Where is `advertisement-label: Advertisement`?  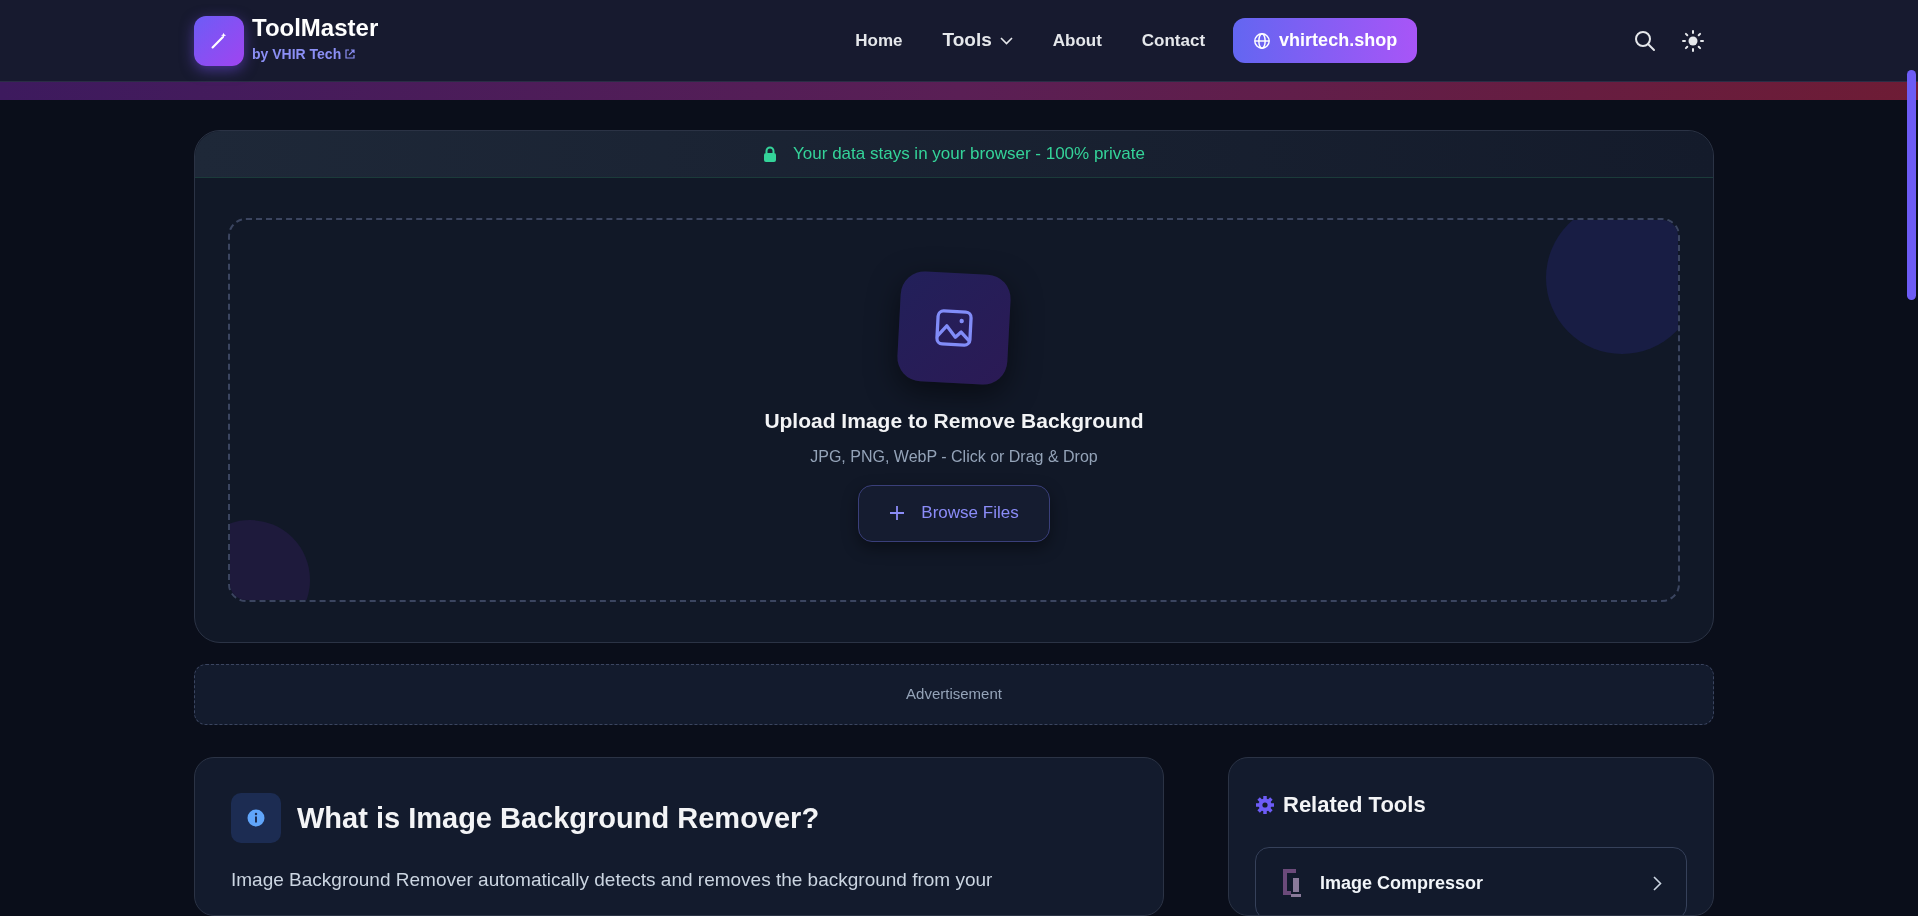
advertisement-label: Advertisement is located at coordinates (954, 694).